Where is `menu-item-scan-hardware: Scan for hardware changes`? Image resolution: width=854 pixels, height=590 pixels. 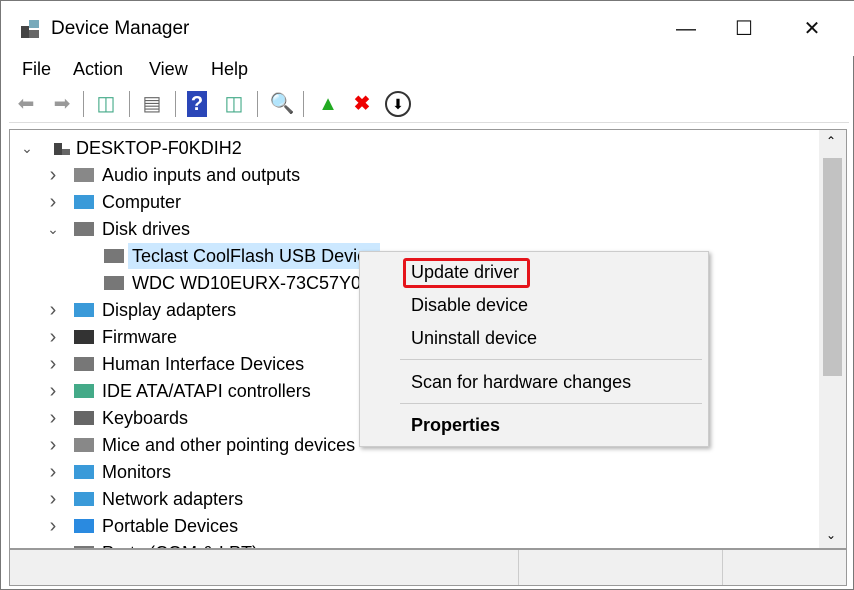
menu-item-scan-hardware: Scan for hardware changes is located at coordinates (521, 382).